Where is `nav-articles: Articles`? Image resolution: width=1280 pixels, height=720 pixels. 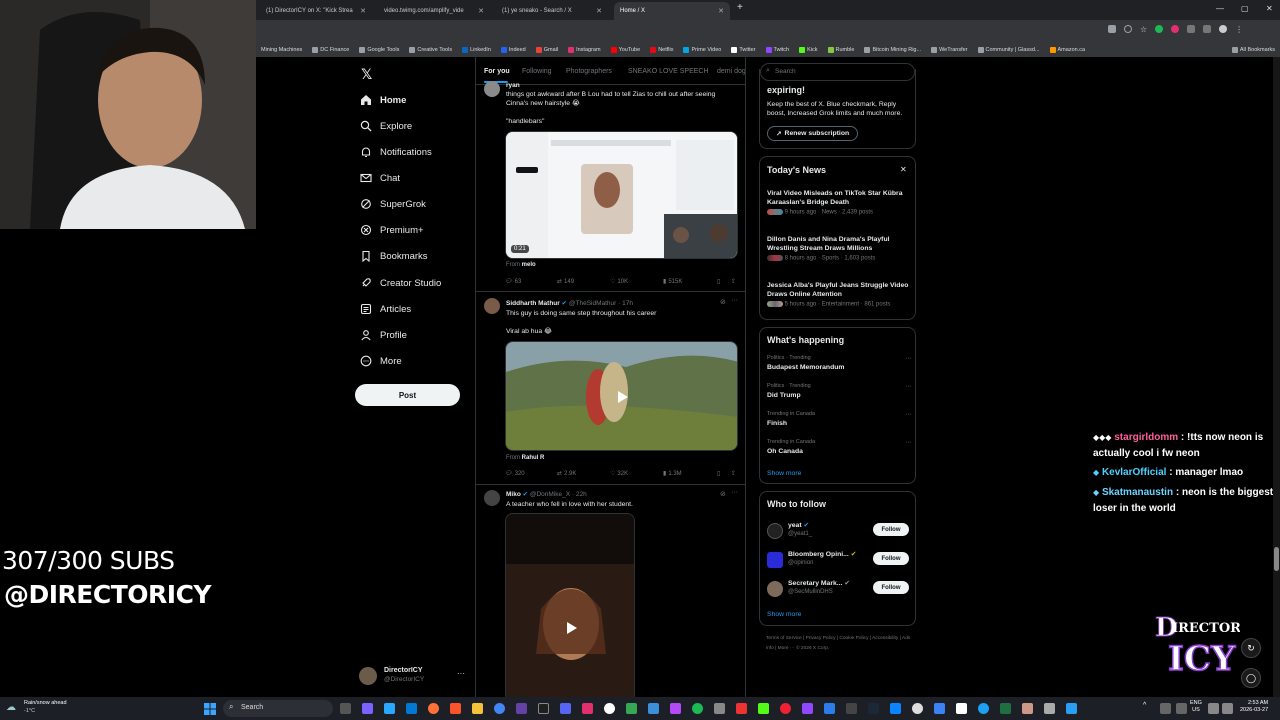 nav-articles: Articles is located at coordinates (385, 309).